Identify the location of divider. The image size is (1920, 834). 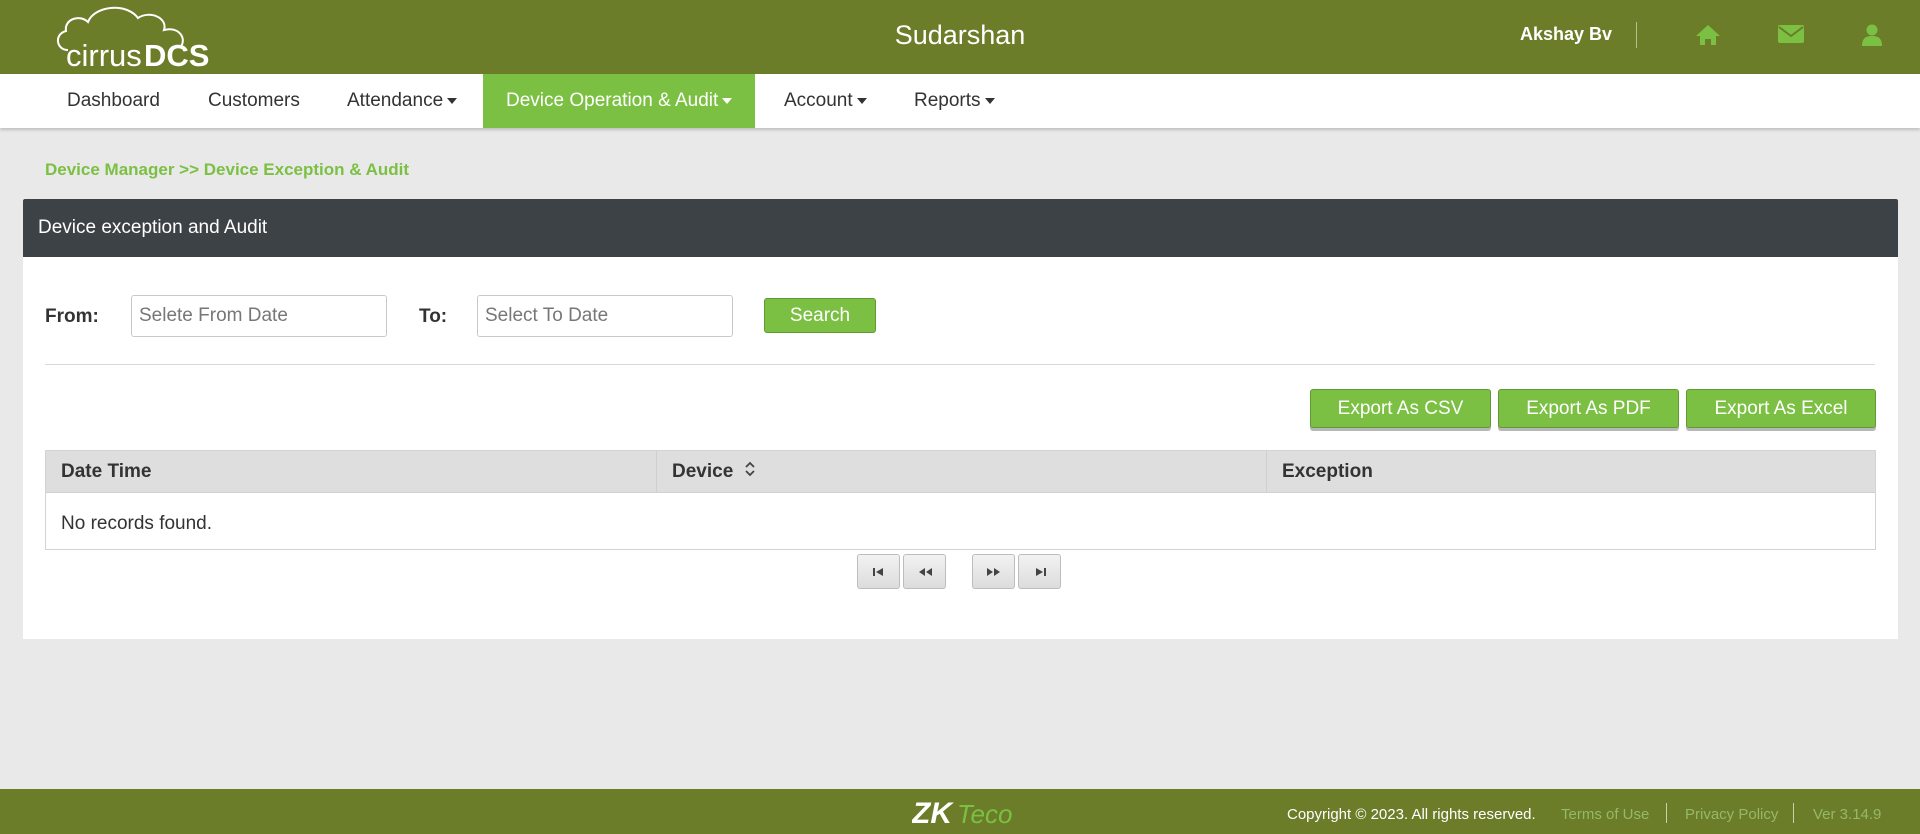
(960, 364).